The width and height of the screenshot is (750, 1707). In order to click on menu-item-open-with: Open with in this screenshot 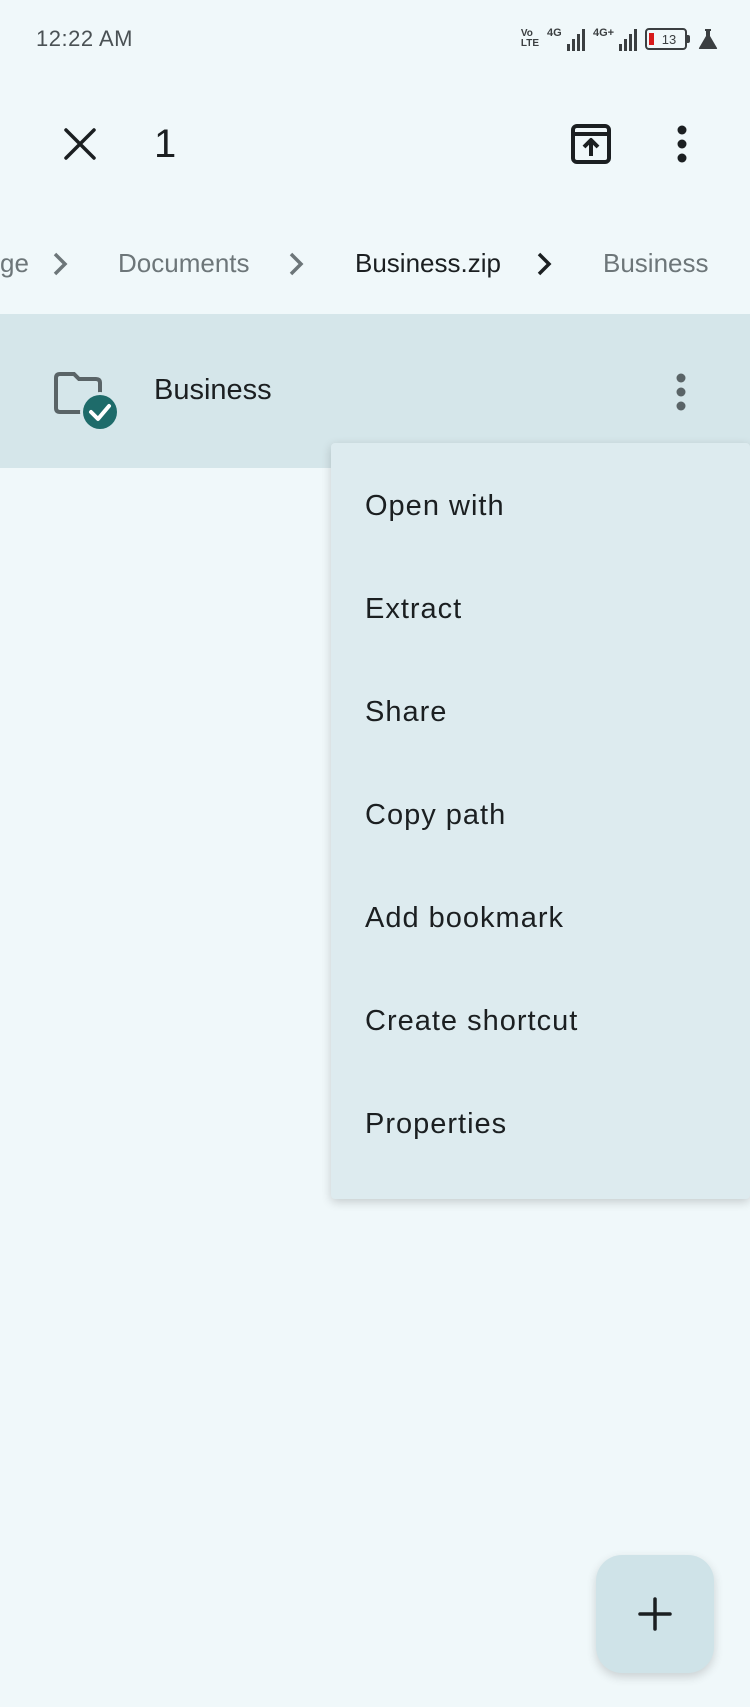, I will do `click(540, 506)`.